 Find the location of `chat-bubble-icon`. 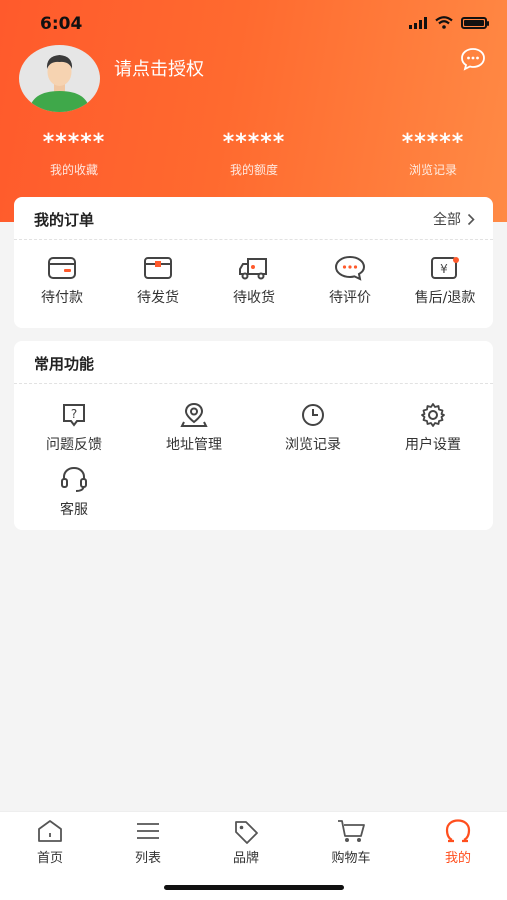

chat-bubble-icon is located at coordinates (350, 268).